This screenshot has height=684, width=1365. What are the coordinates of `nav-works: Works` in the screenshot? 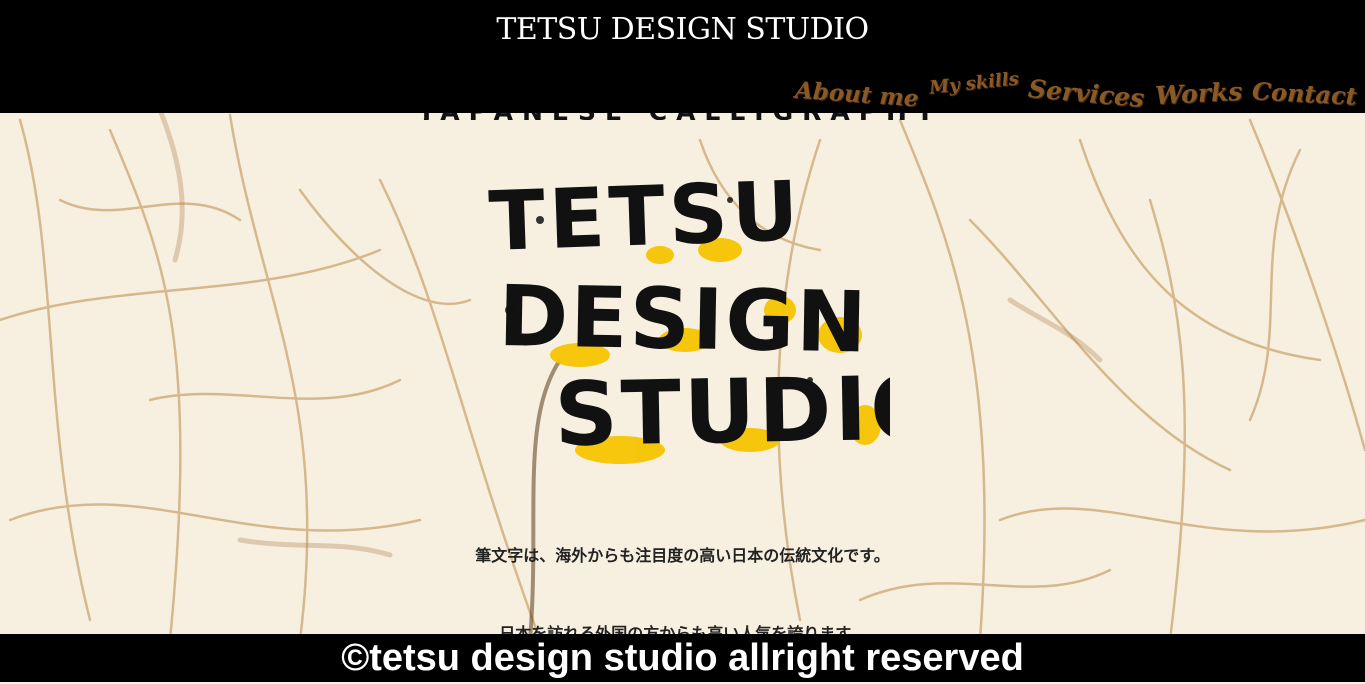 It's located at (1198, 94).